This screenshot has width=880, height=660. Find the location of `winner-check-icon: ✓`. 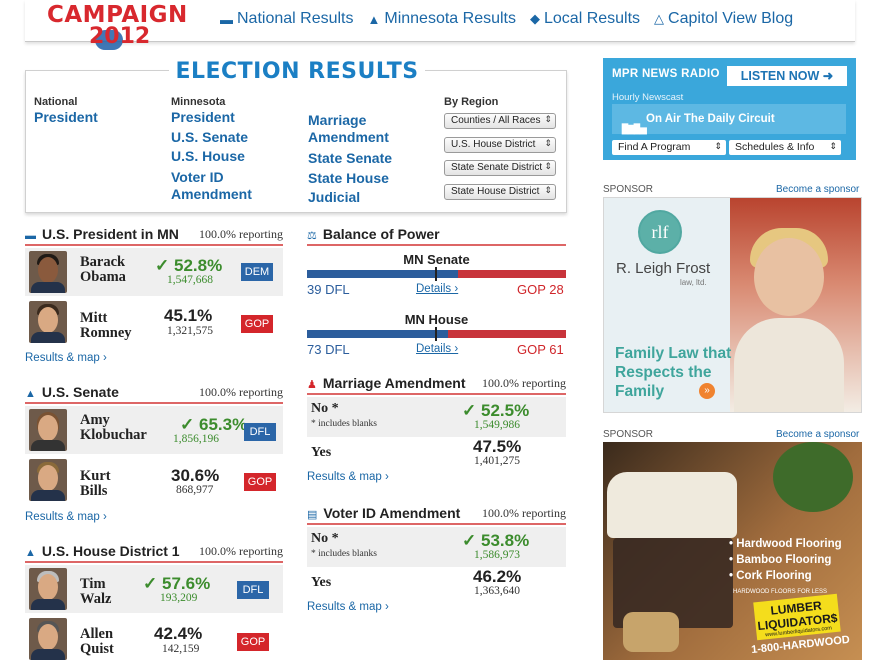

winner-check-icon: ✓ is located at coordinates (187, 424).